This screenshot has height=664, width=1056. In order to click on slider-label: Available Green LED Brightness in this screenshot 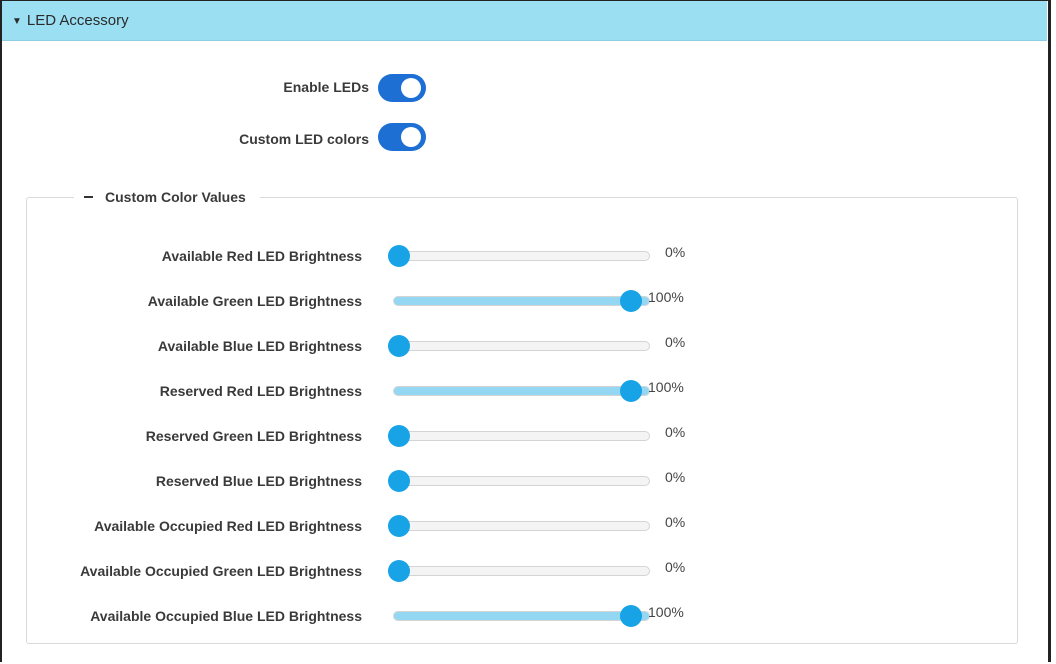, I will do `click(254, 301)`.